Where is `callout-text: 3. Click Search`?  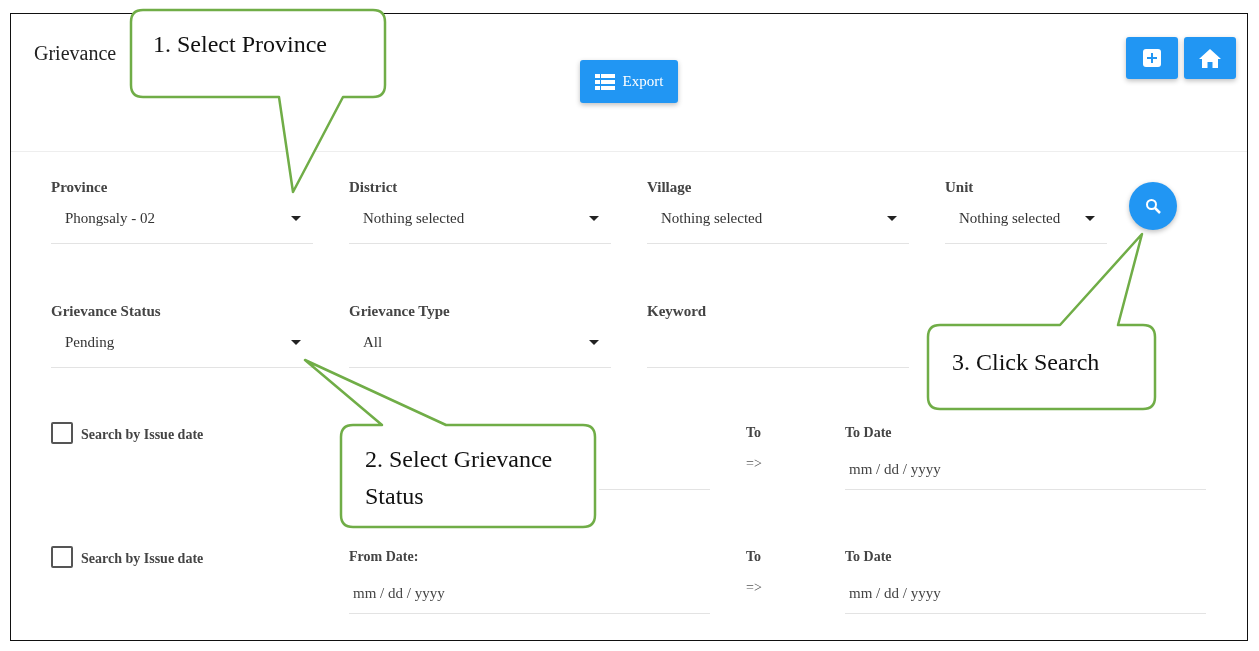
callout-text: 3. Click Search is located at coordinates (1026, 362).